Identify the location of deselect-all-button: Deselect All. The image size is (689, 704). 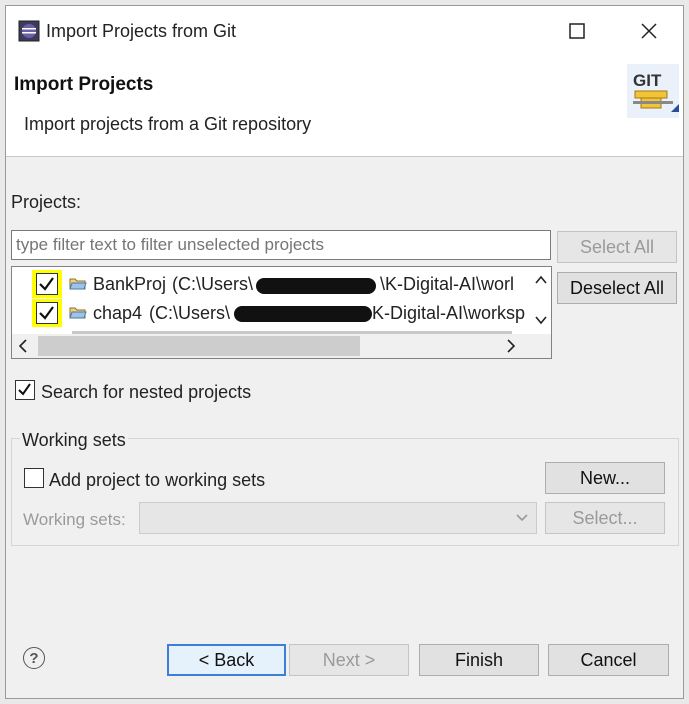
(617, 288).